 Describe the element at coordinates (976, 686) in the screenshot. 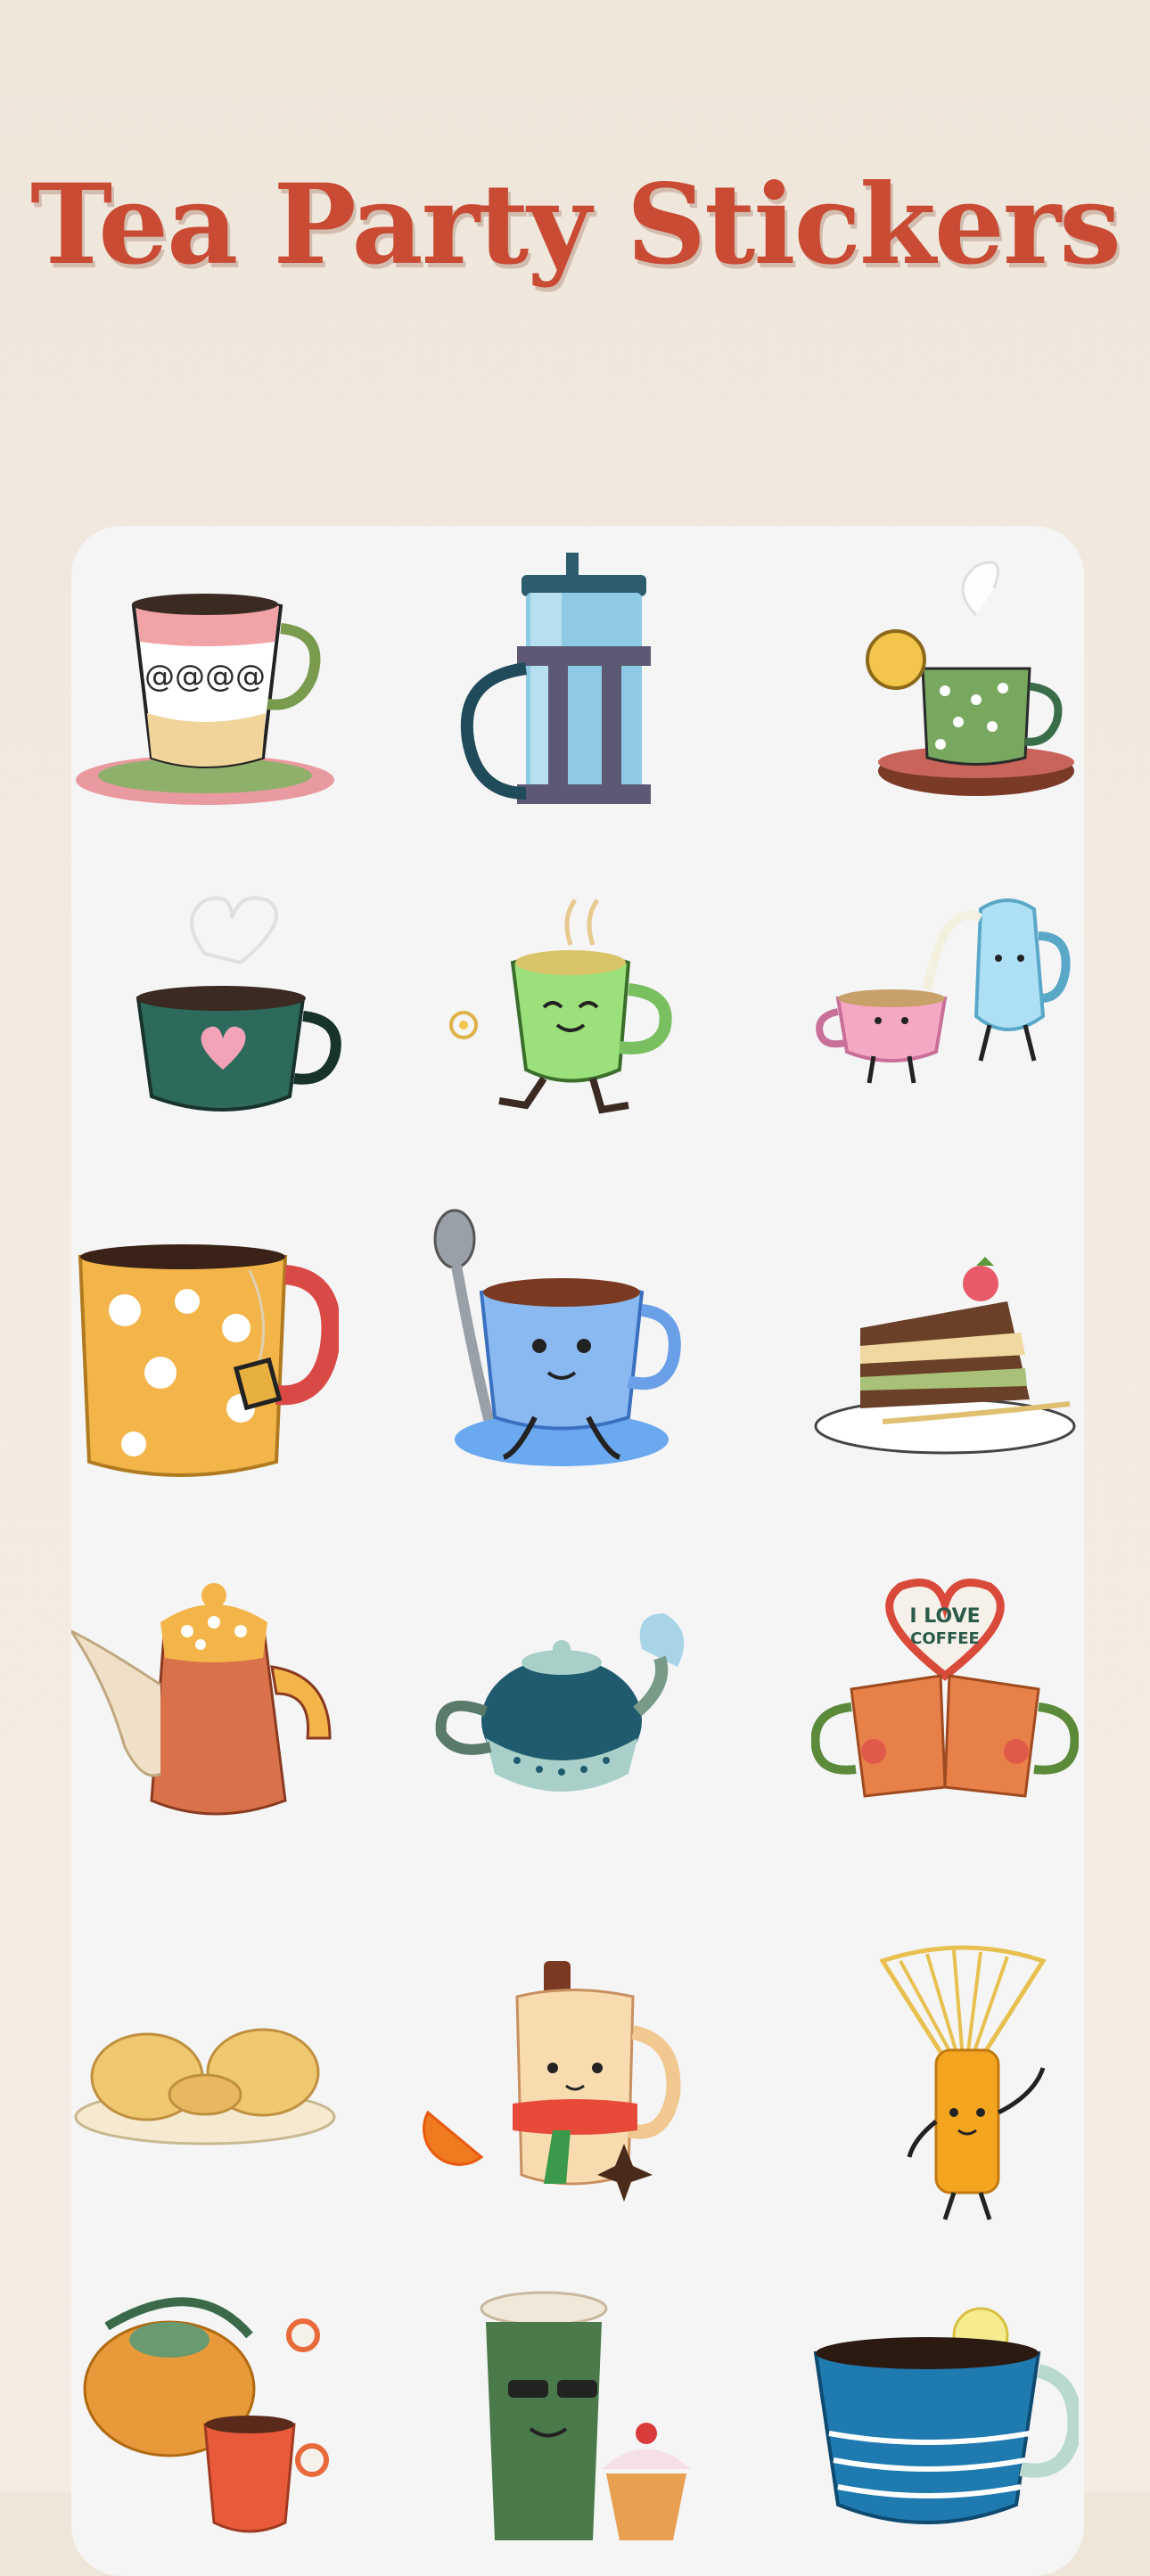

I see `lemon-tea-cup-icon` at that location.